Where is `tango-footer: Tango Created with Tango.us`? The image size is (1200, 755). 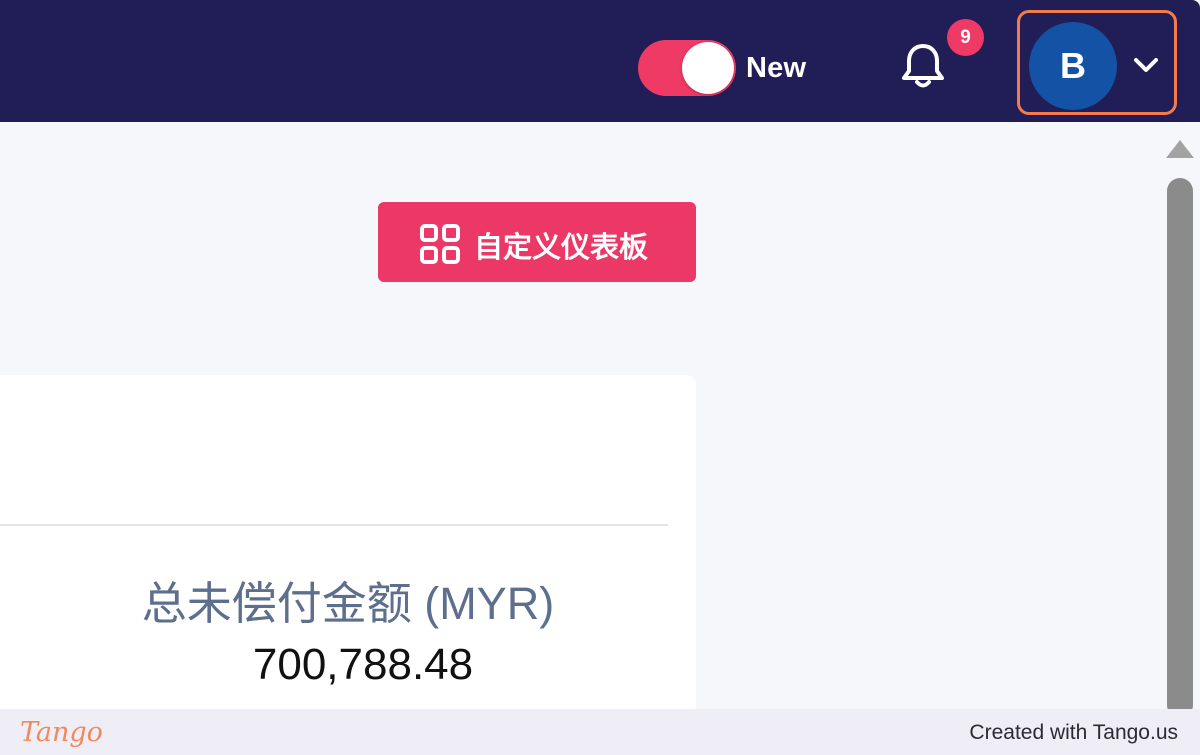 tango-footer: Tango Created with Tango.us is located at coordinates (600, 732).